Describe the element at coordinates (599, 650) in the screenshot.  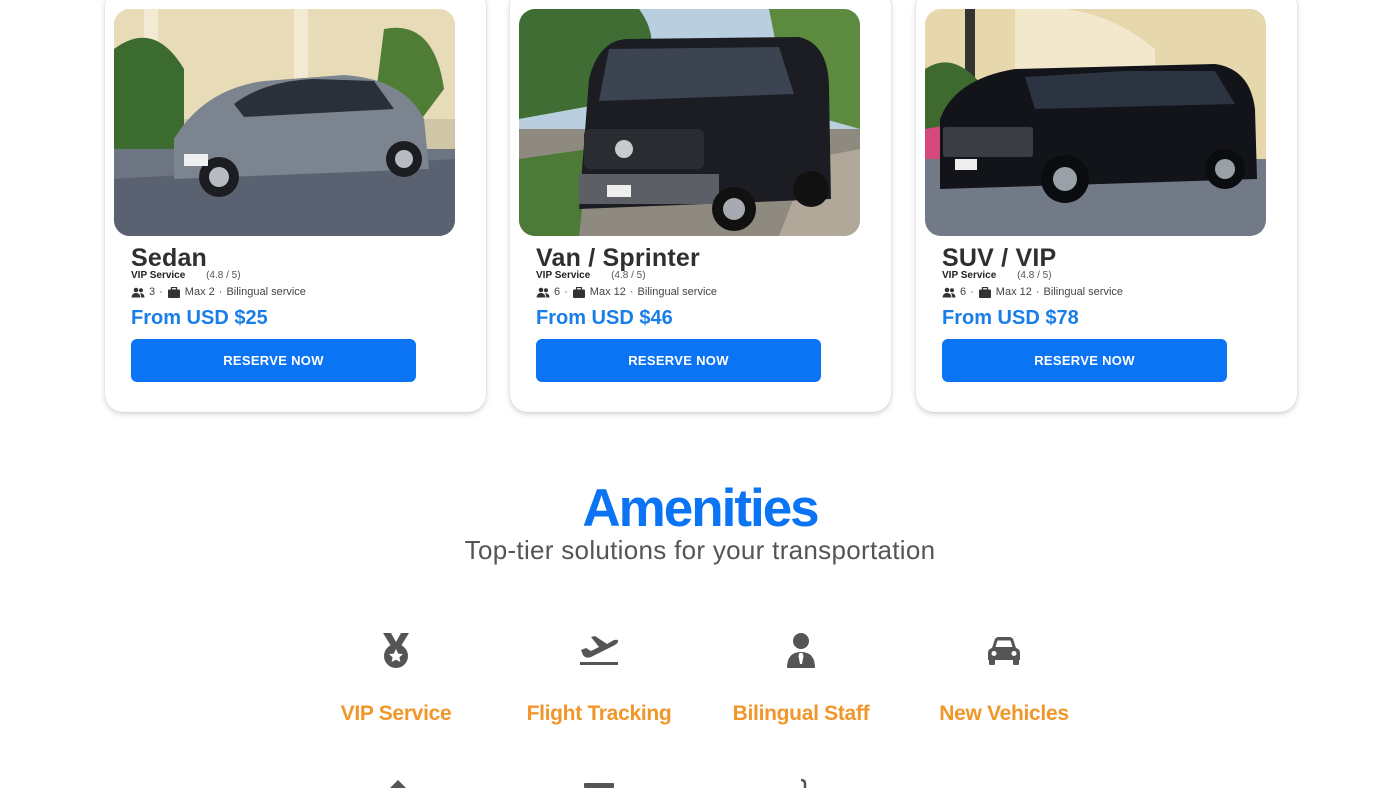
I see `plane-departure-icon` at that location.